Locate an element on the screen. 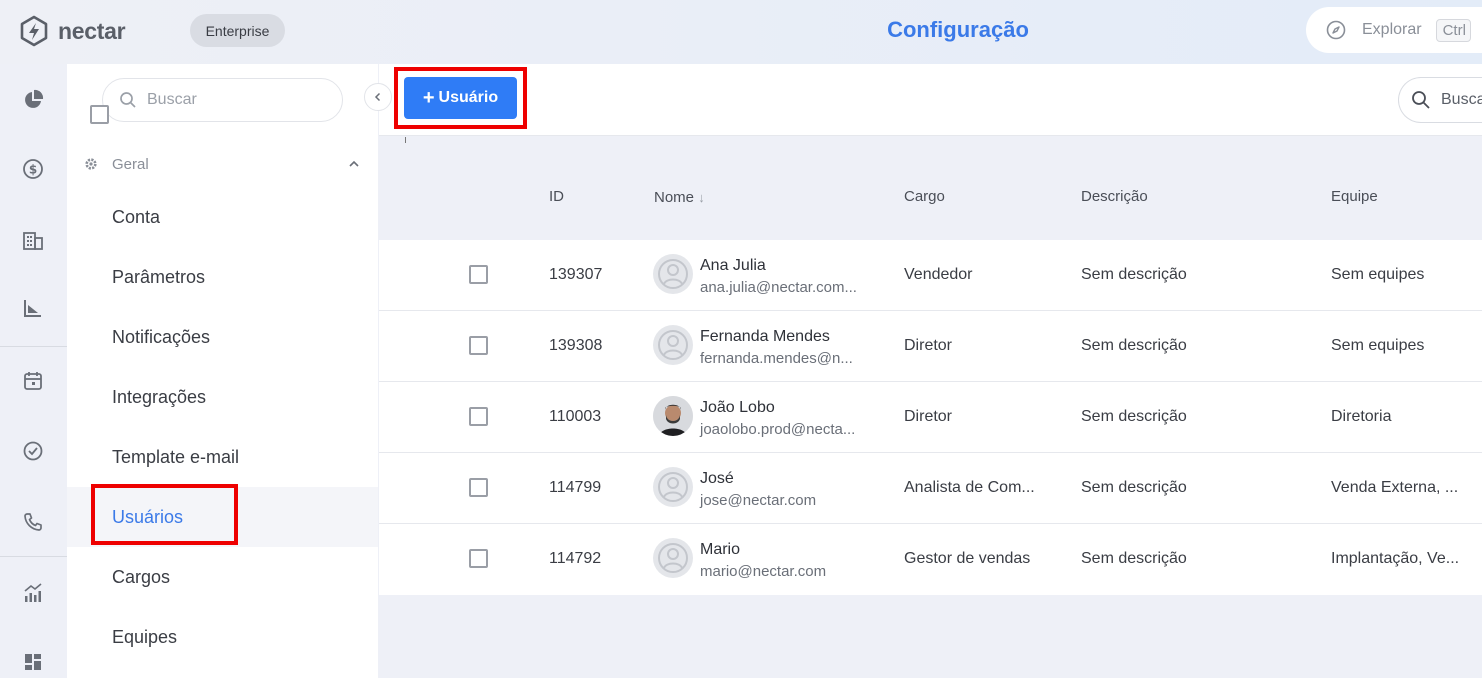 The width and height of the screenshot is (1482, 678). nectar-logo: nectar is located at coordinates (72, 31).